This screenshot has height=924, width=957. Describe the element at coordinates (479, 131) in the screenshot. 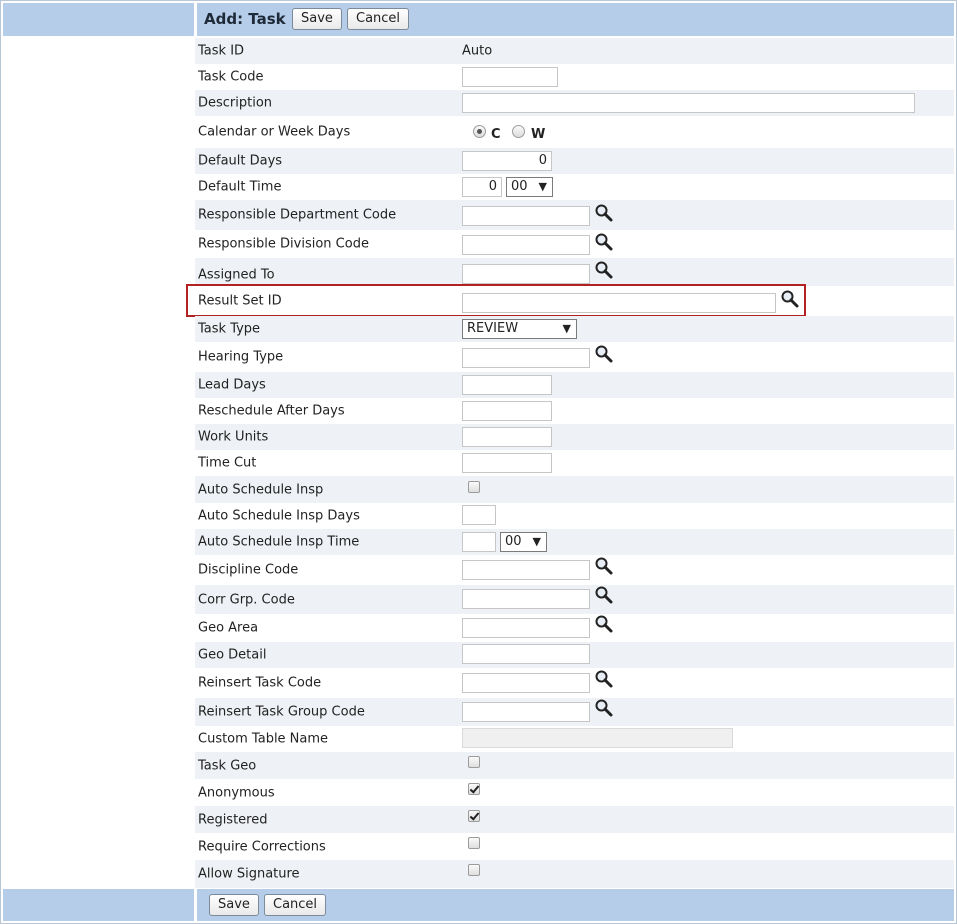

I see `calendar-radio-c` at that location.